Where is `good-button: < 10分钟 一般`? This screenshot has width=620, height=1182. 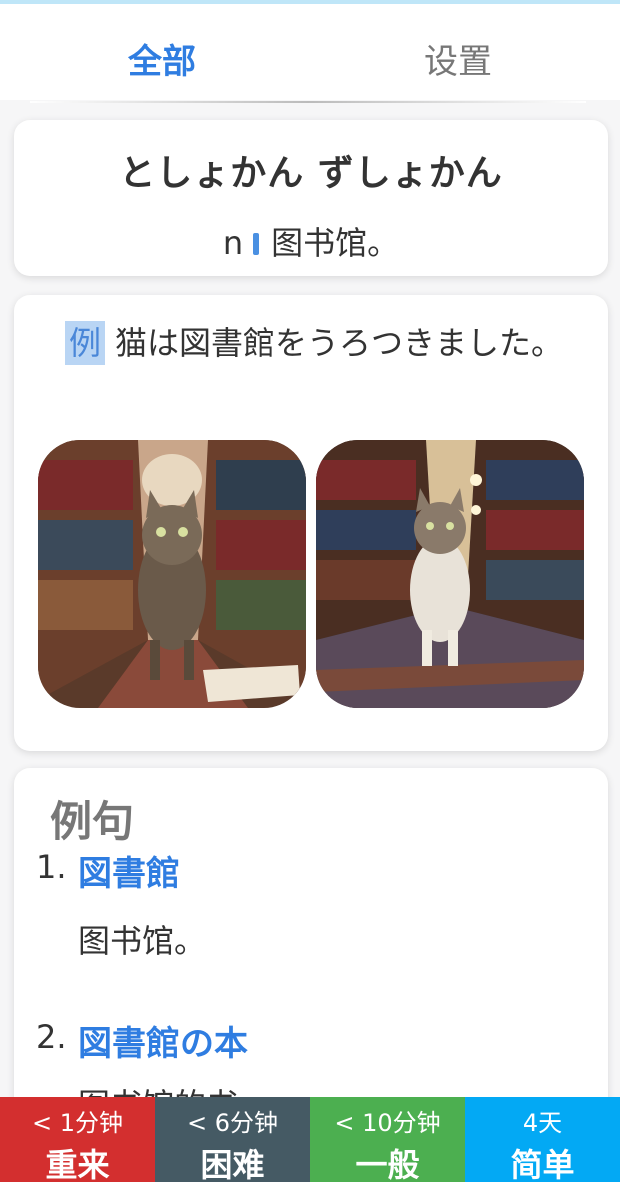 good-button: < 10分钟 一般 is located at coordinates (387, 1139).